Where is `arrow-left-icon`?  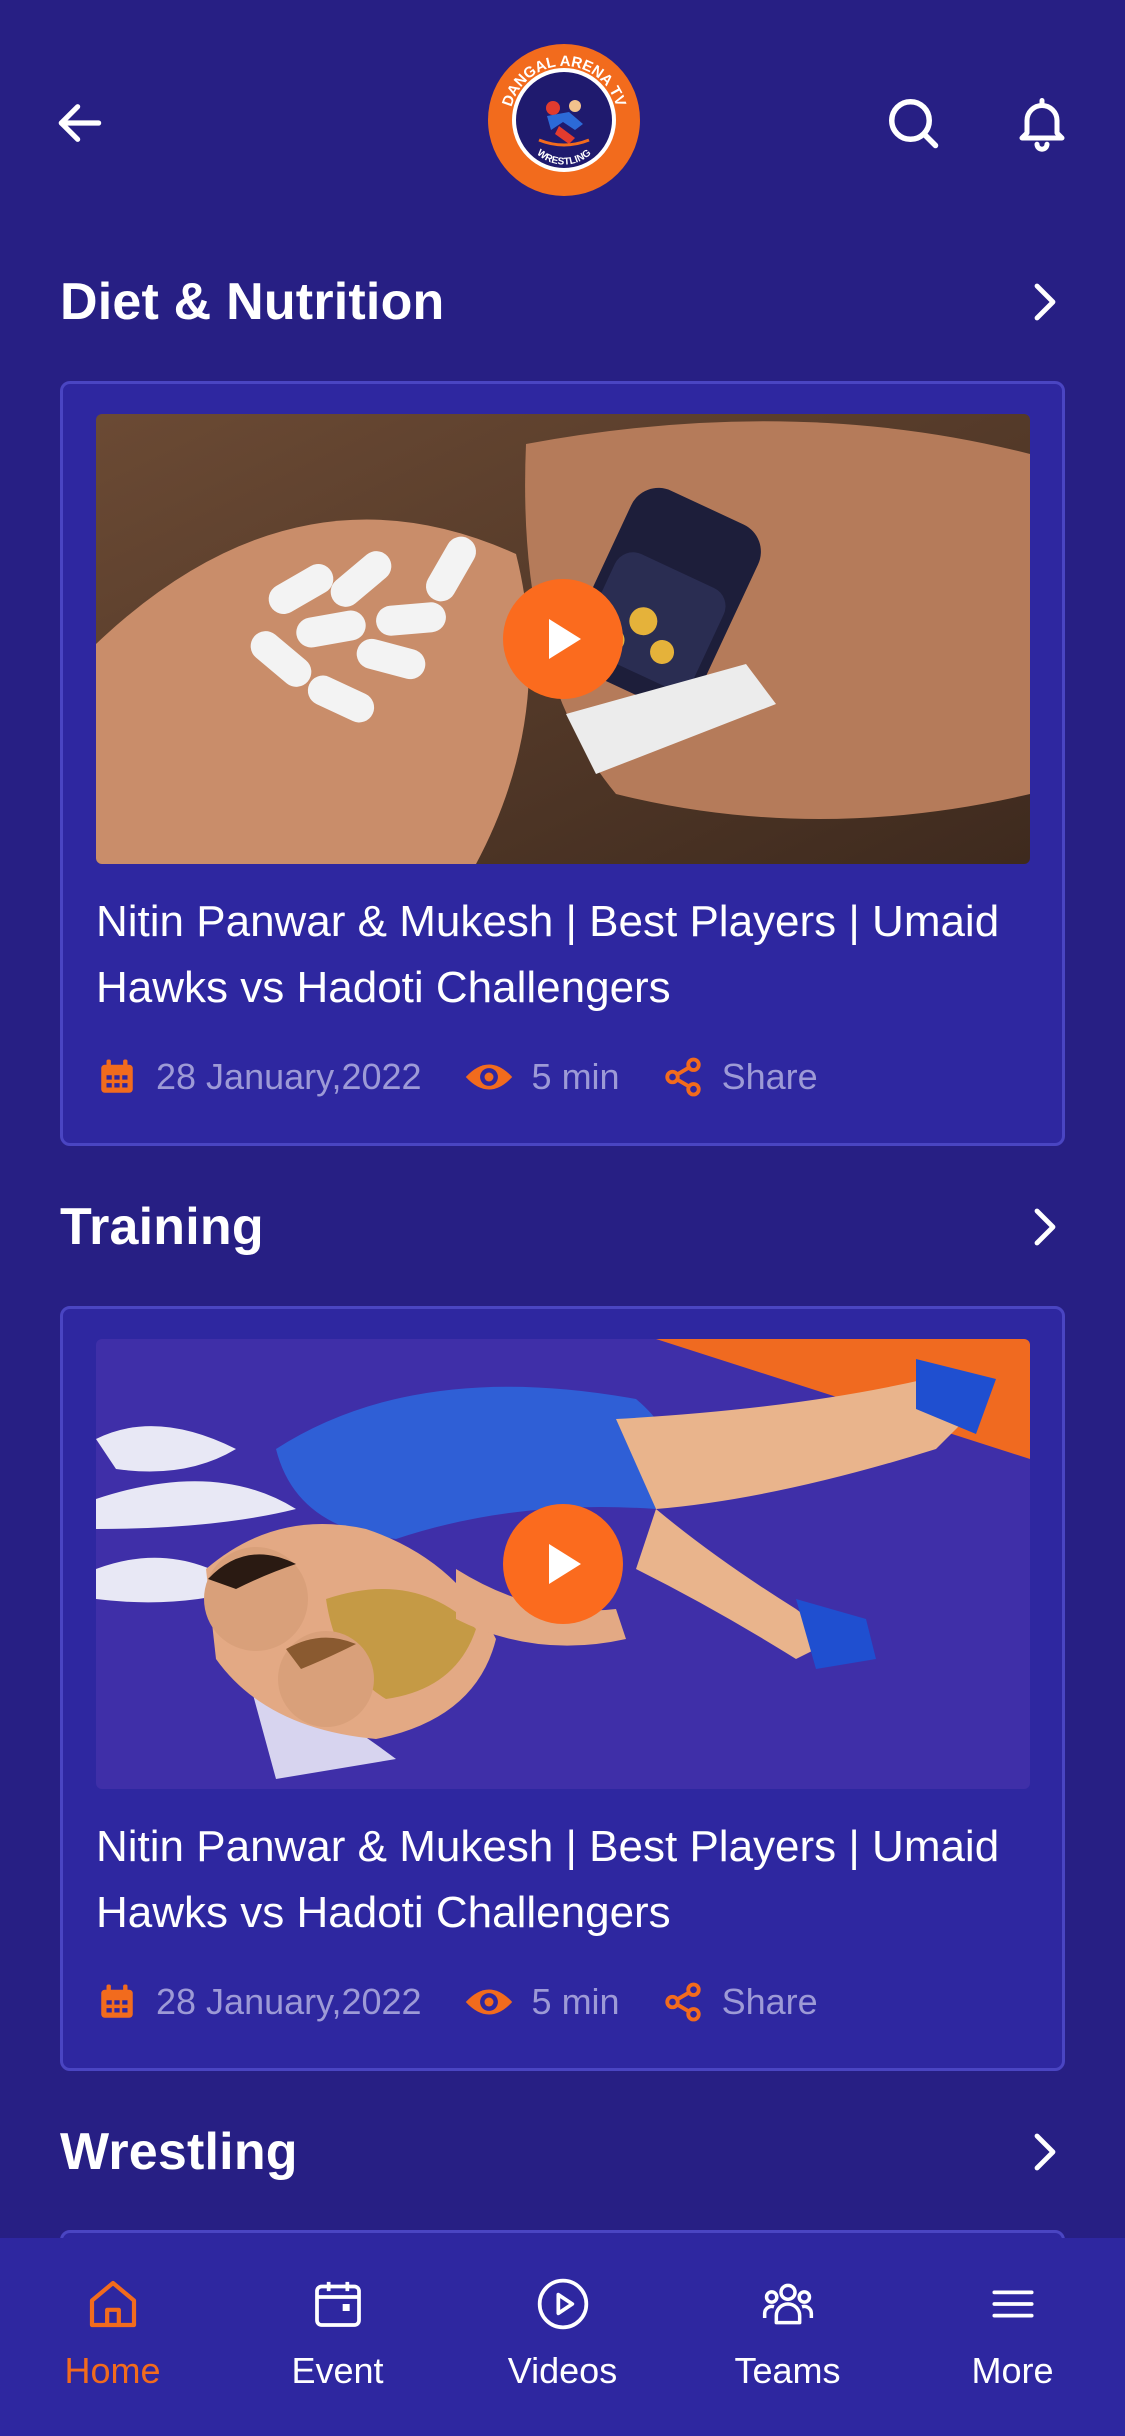 arrow-left-icon is located at coordinates (80, 123).